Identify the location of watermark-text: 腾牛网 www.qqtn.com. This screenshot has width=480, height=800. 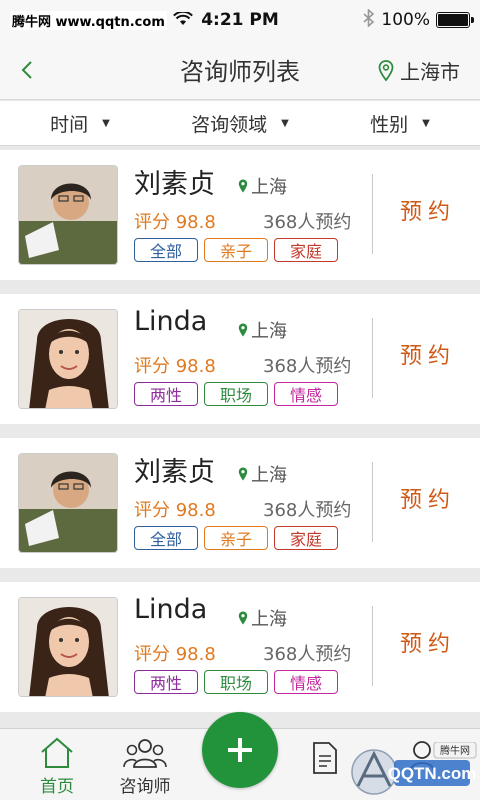
(88, 20).